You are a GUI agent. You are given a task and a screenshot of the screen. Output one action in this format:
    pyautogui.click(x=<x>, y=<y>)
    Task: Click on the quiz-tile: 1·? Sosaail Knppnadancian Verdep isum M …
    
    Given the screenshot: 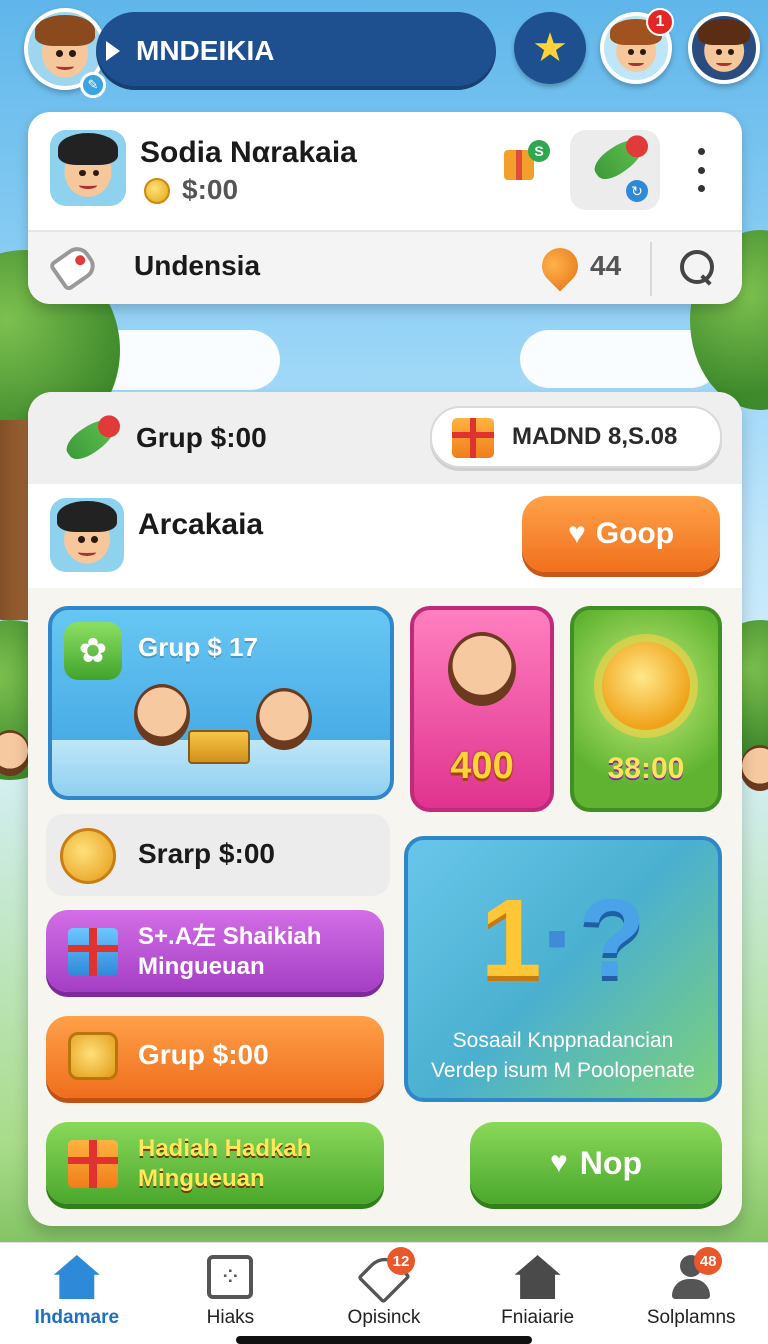 What is the action you would take?
    pyautogui.click(x=563, y=969)
    